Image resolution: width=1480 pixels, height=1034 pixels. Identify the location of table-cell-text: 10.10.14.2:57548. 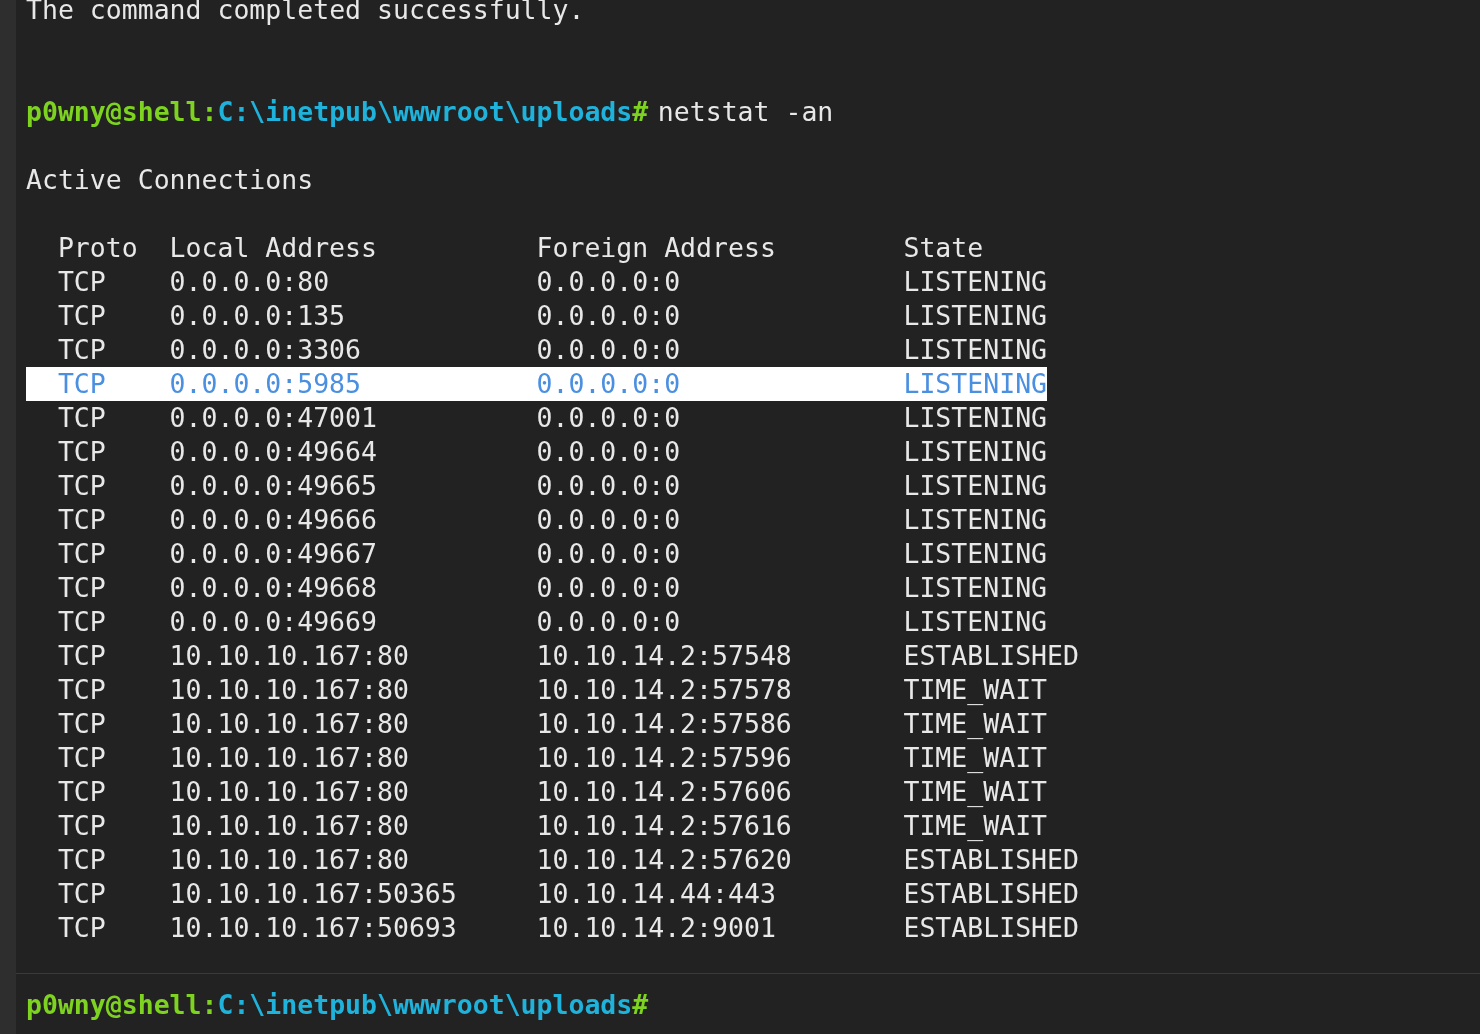
(664, 656).